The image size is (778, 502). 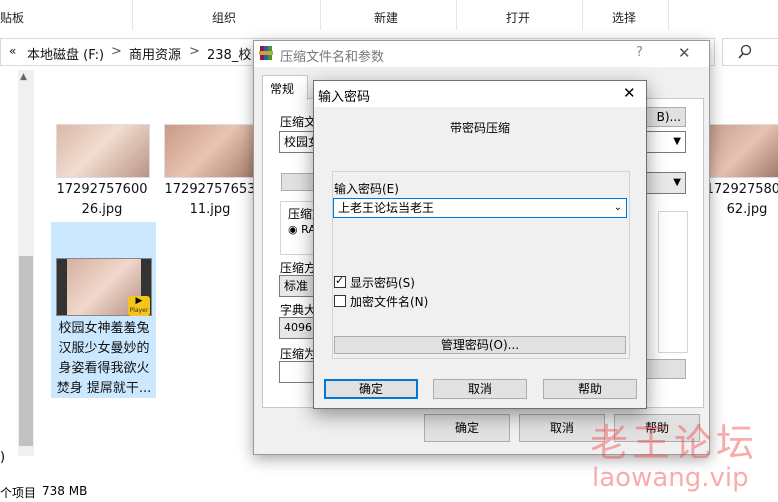 I want to click on dialog-title: 输入密码, so click(x=344, y=97).